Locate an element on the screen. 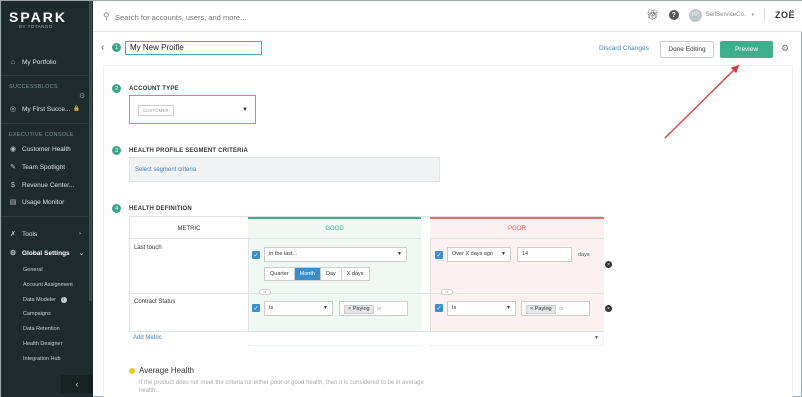 Image resolution: width=802 pixels, height=397 pixels. days-unit-label: days is located at coordinates (584, 255).